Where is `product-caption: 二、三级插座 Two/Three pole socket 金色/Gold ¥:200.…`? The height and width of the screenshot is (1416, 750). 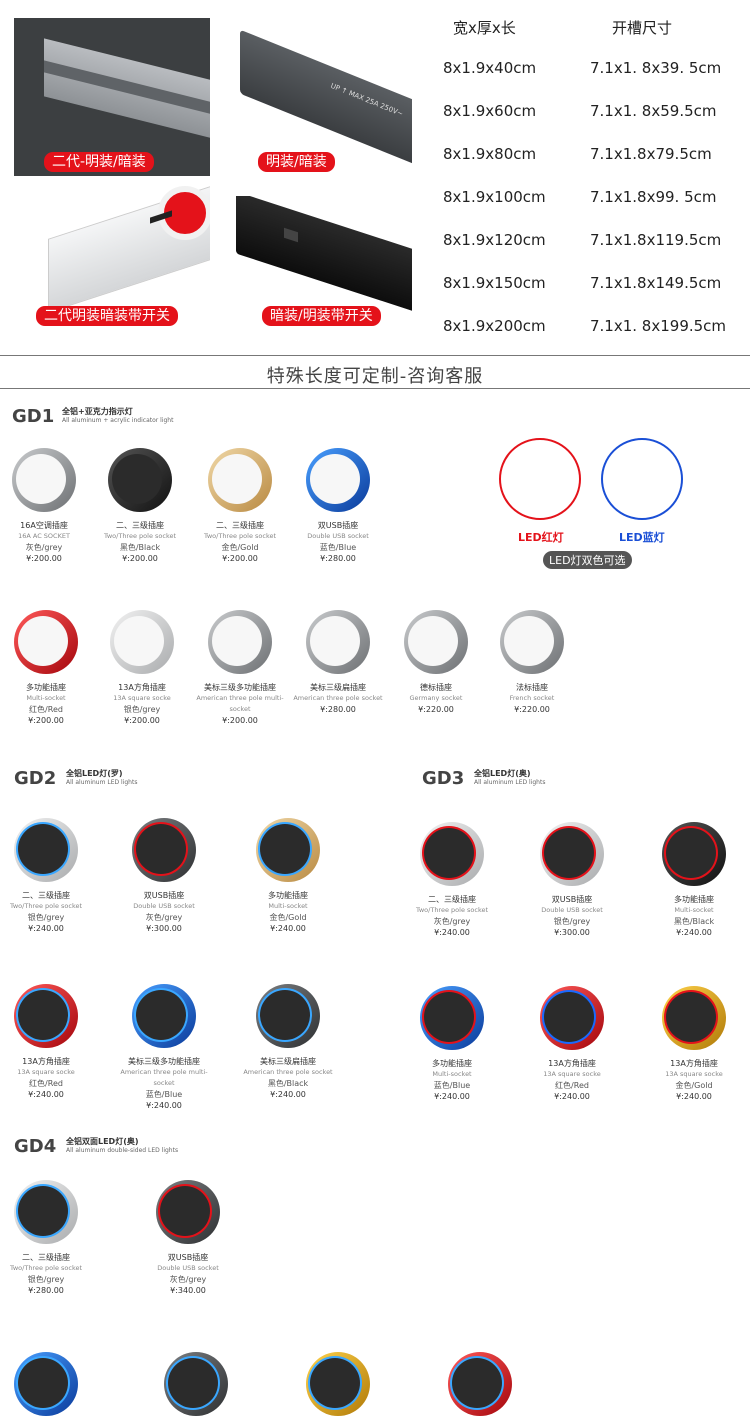 product-caption: 二、三级插座 Two/Three pole socket 金色/Gold ¥:200.… is located at coordinates (240, 542).